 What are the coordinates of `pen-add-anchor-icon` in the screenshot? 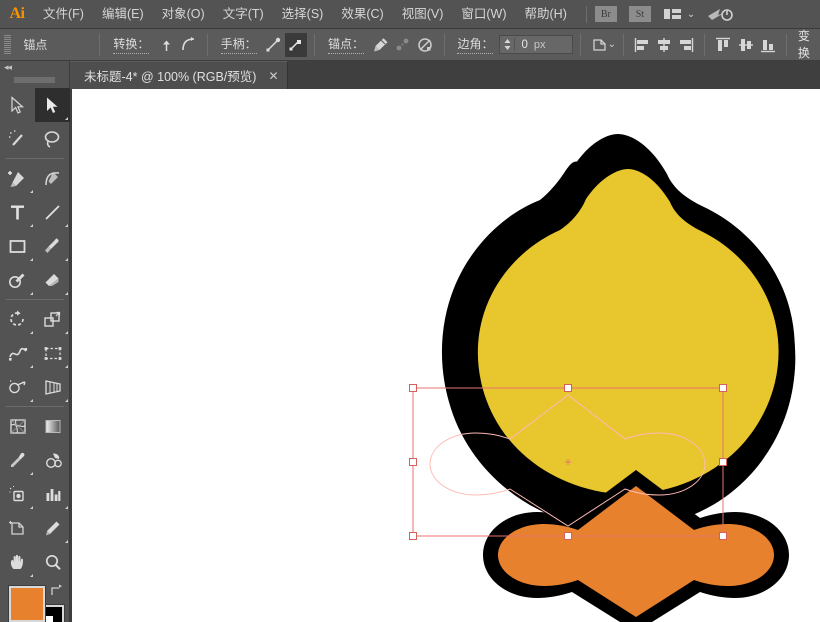 It's located at (16, 178).